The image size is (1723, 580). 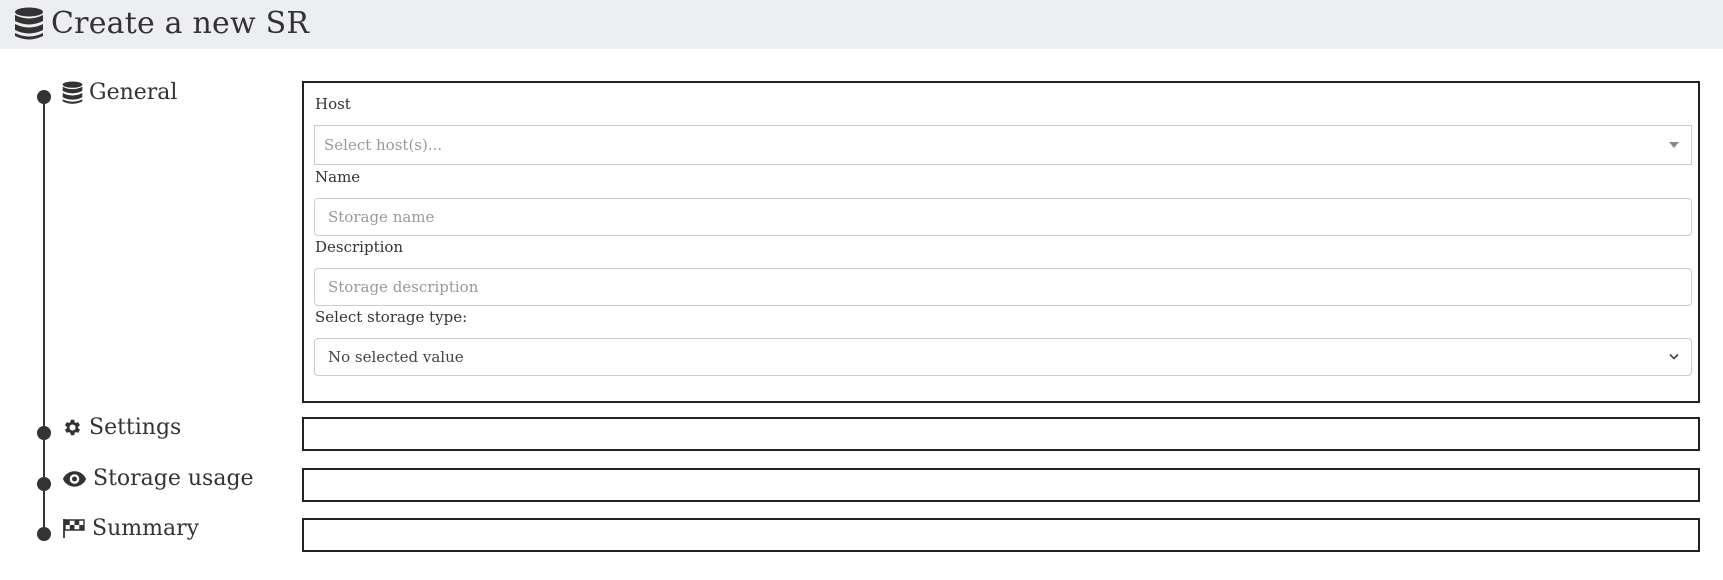 I want to click on step-dot-general, so click(x=44, y=97).